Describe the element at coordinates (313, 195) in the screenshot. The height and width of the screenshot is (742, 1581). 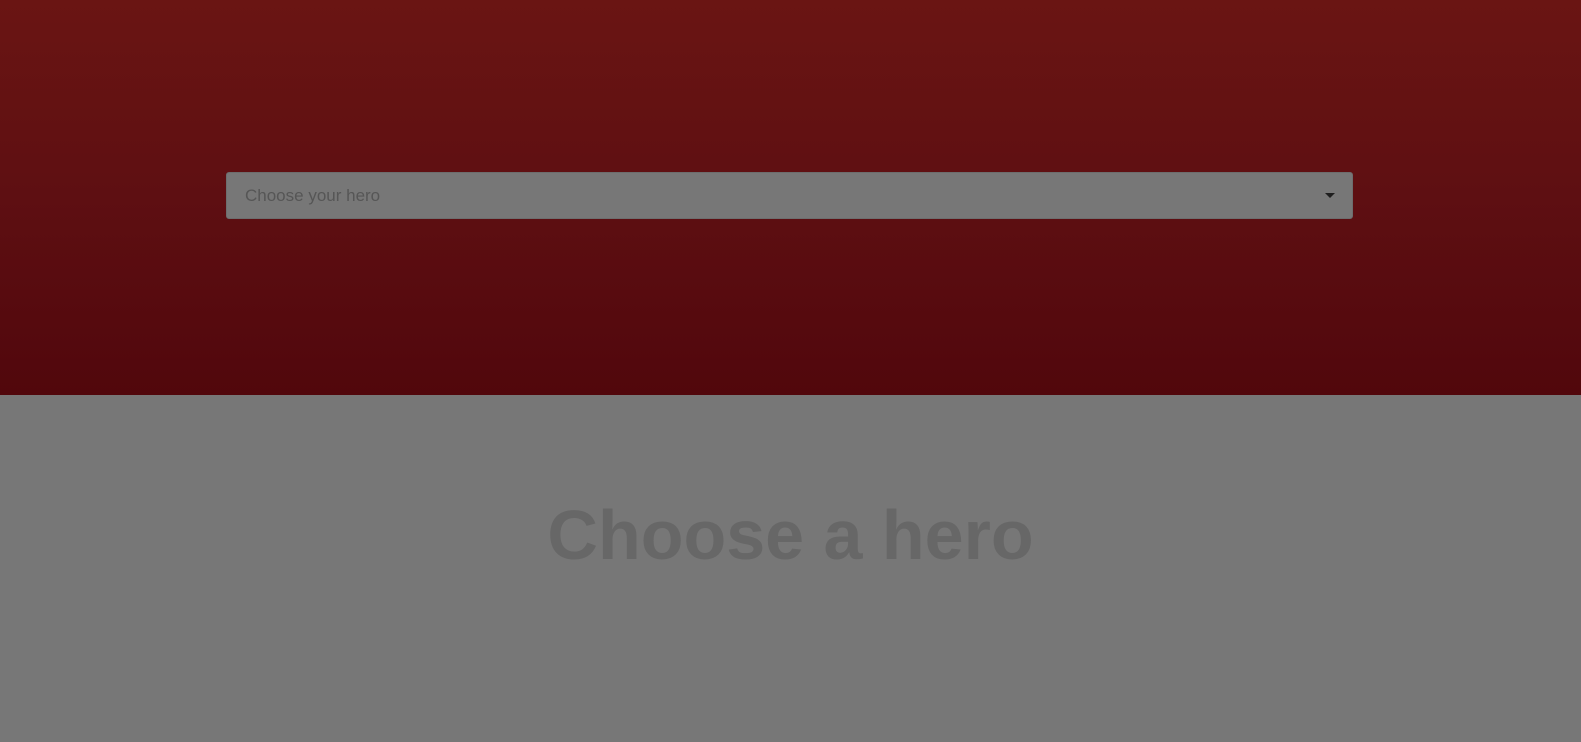
I see `hero-select-placeholder: Choose your hero` at that location.